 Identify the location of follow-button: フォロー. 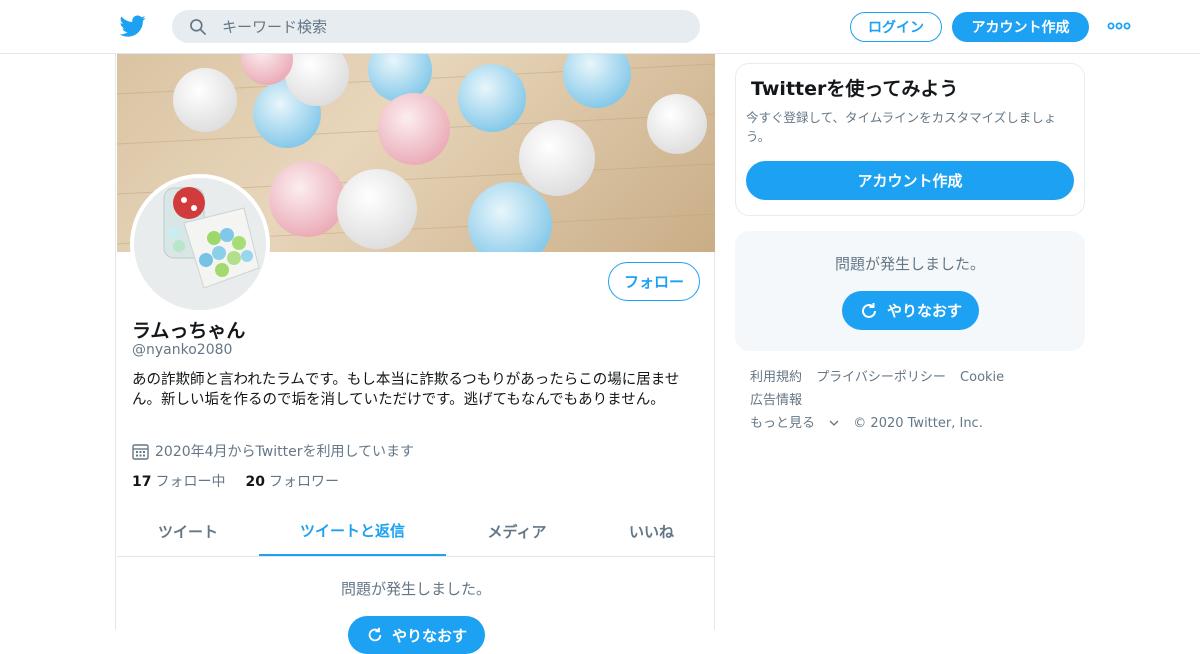
(654, 281).